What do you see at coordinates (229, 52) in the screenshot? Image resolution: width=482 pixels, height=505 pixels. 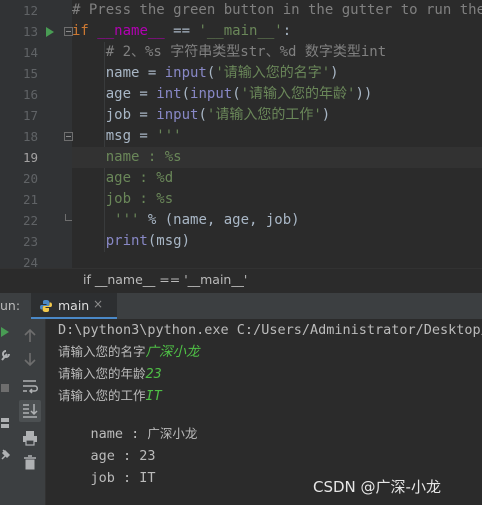 I see `code-line: # 2、%s 字符串类型str、%d 数字类型int` at bounding box center [229, 52].